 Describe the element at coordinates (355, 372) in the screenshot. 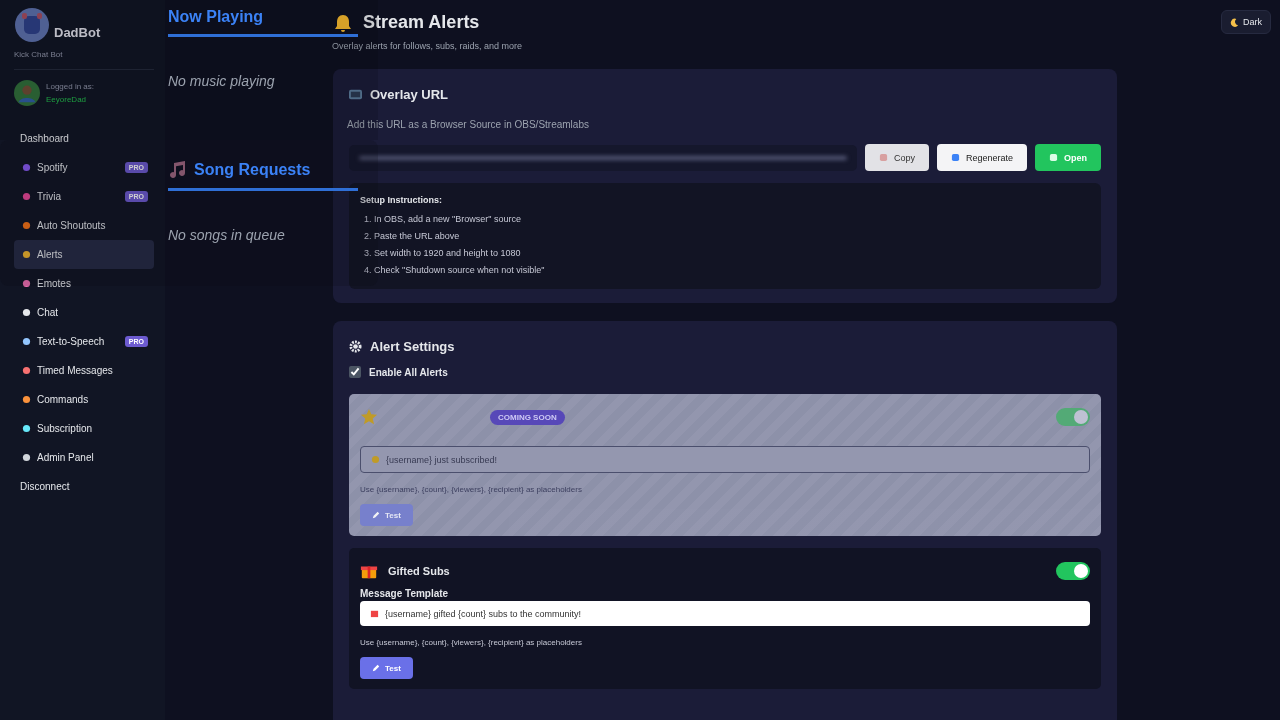

I see `enable-all-checkbox` at that location.